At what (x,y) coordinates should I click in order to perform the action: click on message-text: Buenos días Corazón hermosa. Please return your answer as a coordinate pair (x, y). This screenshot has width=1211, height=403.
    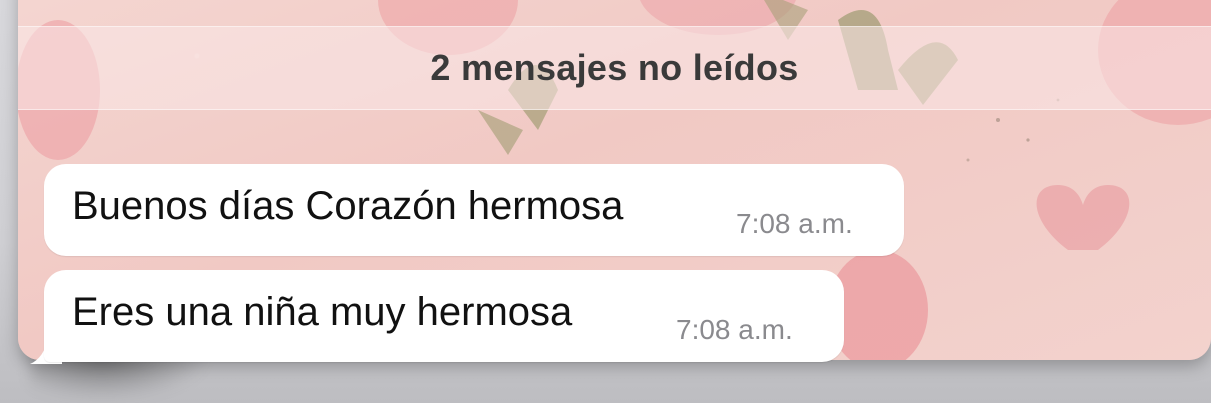
    Looking at the image, I should click on (348, 206).